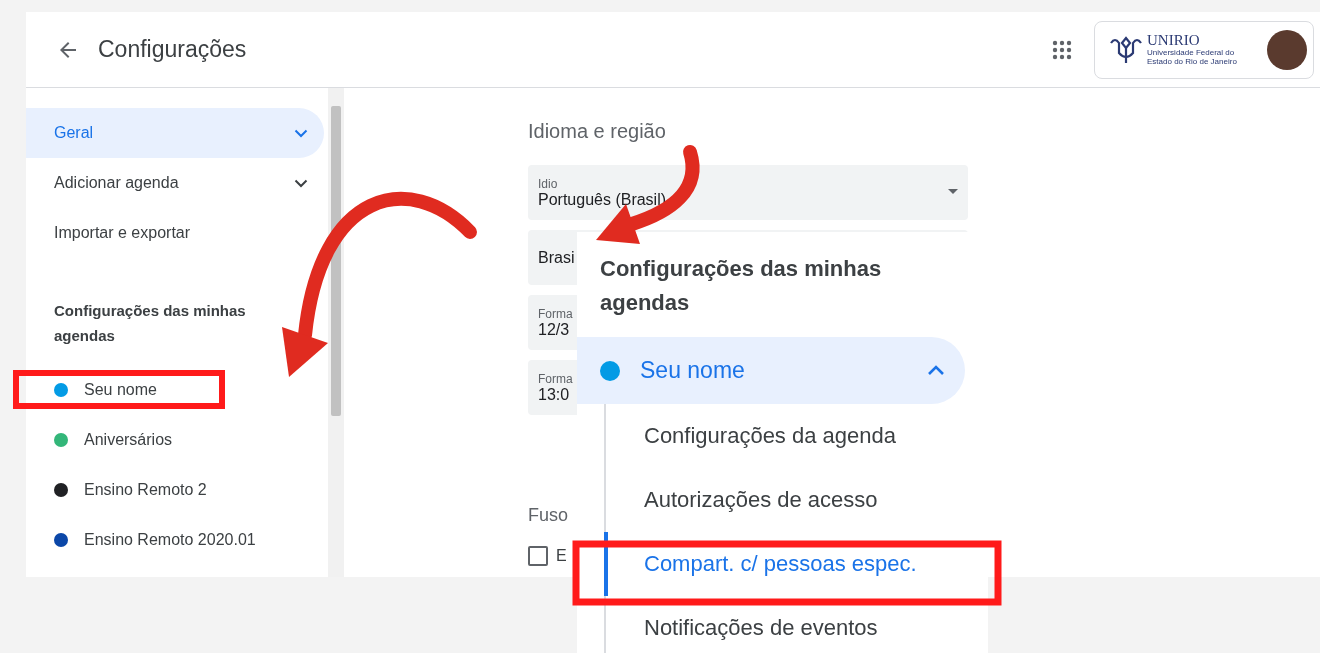  Describe the element at coordinates (748, 192) in the screenshot. I see `select-field: Idio Português (Brasil)` at that location.